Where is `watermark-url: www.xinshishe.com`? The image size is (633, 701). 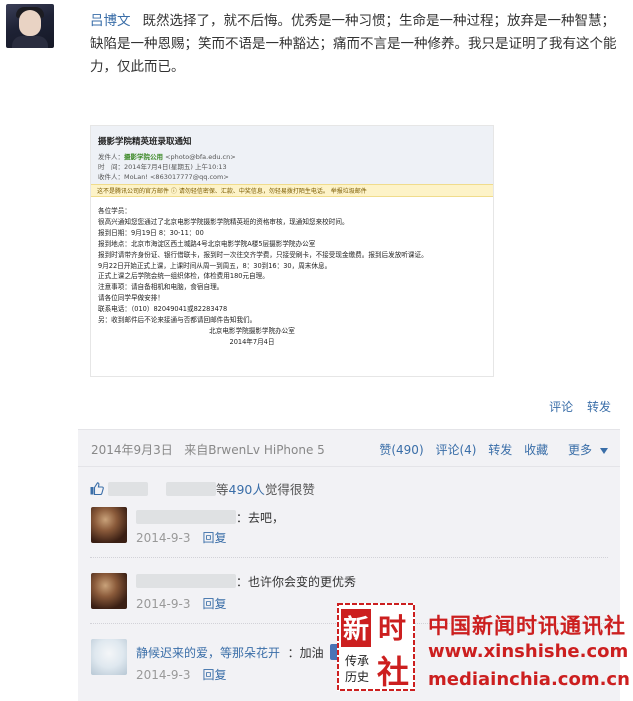
watermark-url: www.xinshishe.com is located at coordinates (528, 651).